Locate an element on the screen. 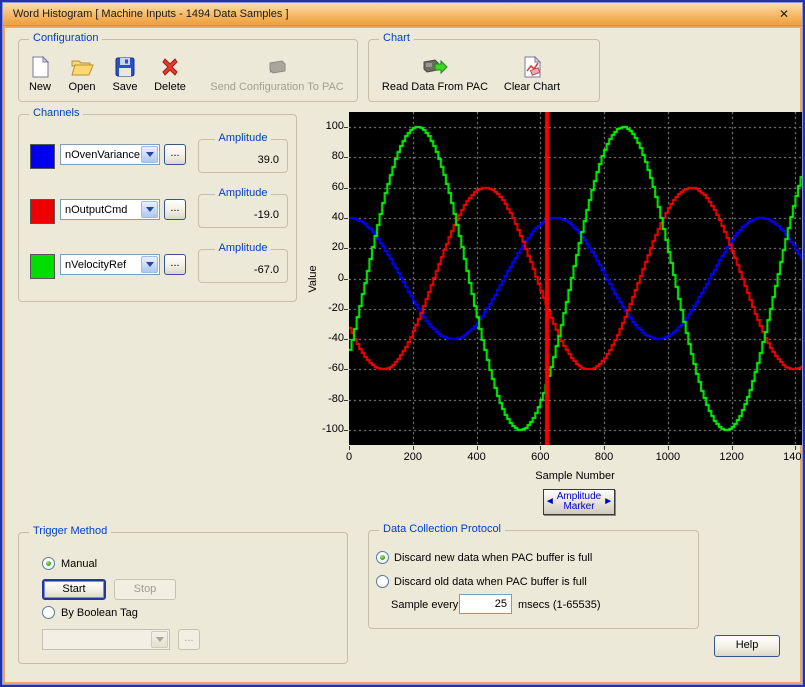  channel2-amplitude-label: Amplitude is located at coordinates (243, 193).